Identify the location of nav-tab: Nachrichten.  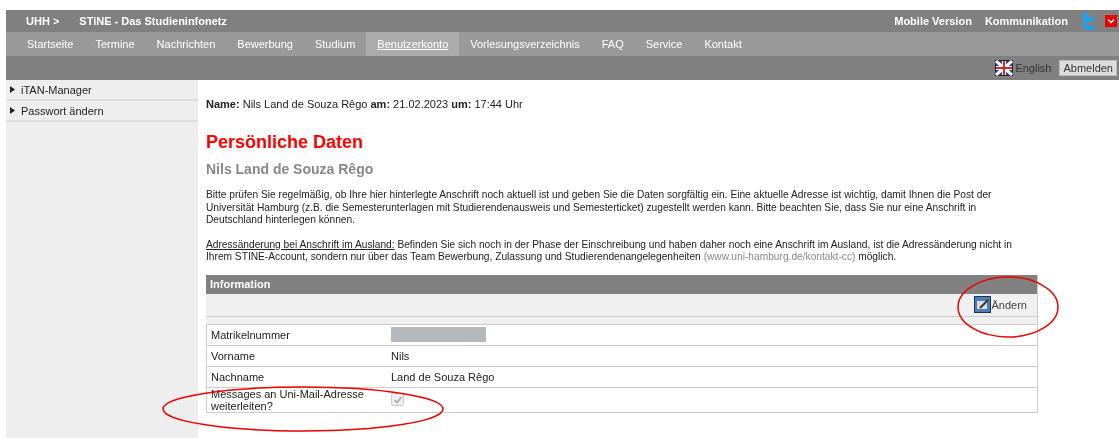
(186, 44).